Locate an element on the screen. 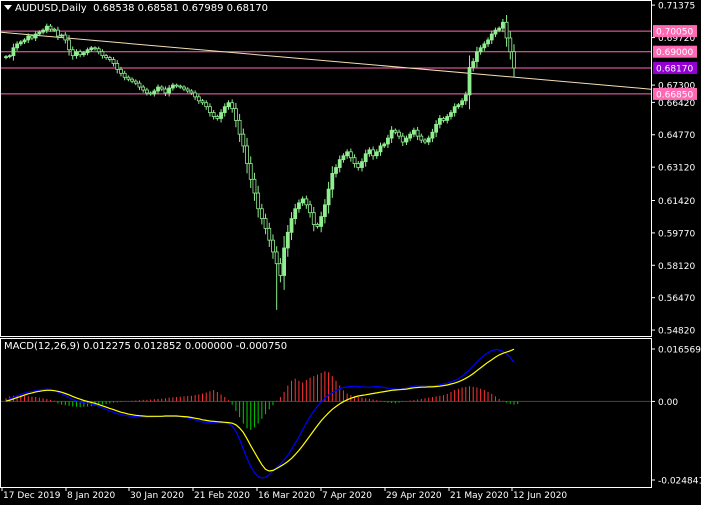 This screenshot has height=505, width=701. time-tick-label: 8 Jan 2020 is located at coordinates (91, 496).